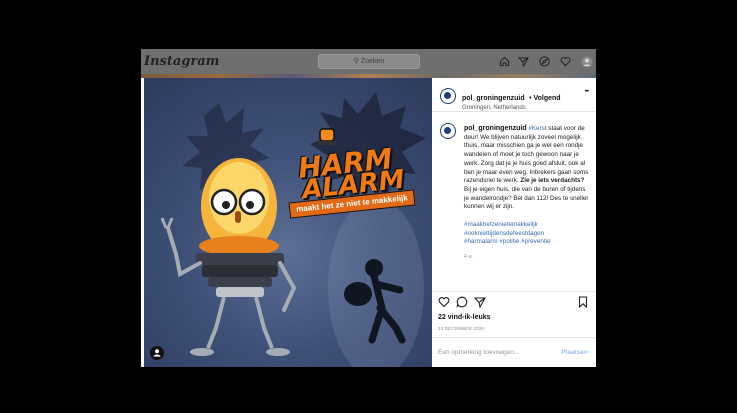 This screenshot has width=737, height=413. Describe the element at coordinates (537, 128) in the screenshot. I see `hashtag-kerst: #Kerst` at that location.